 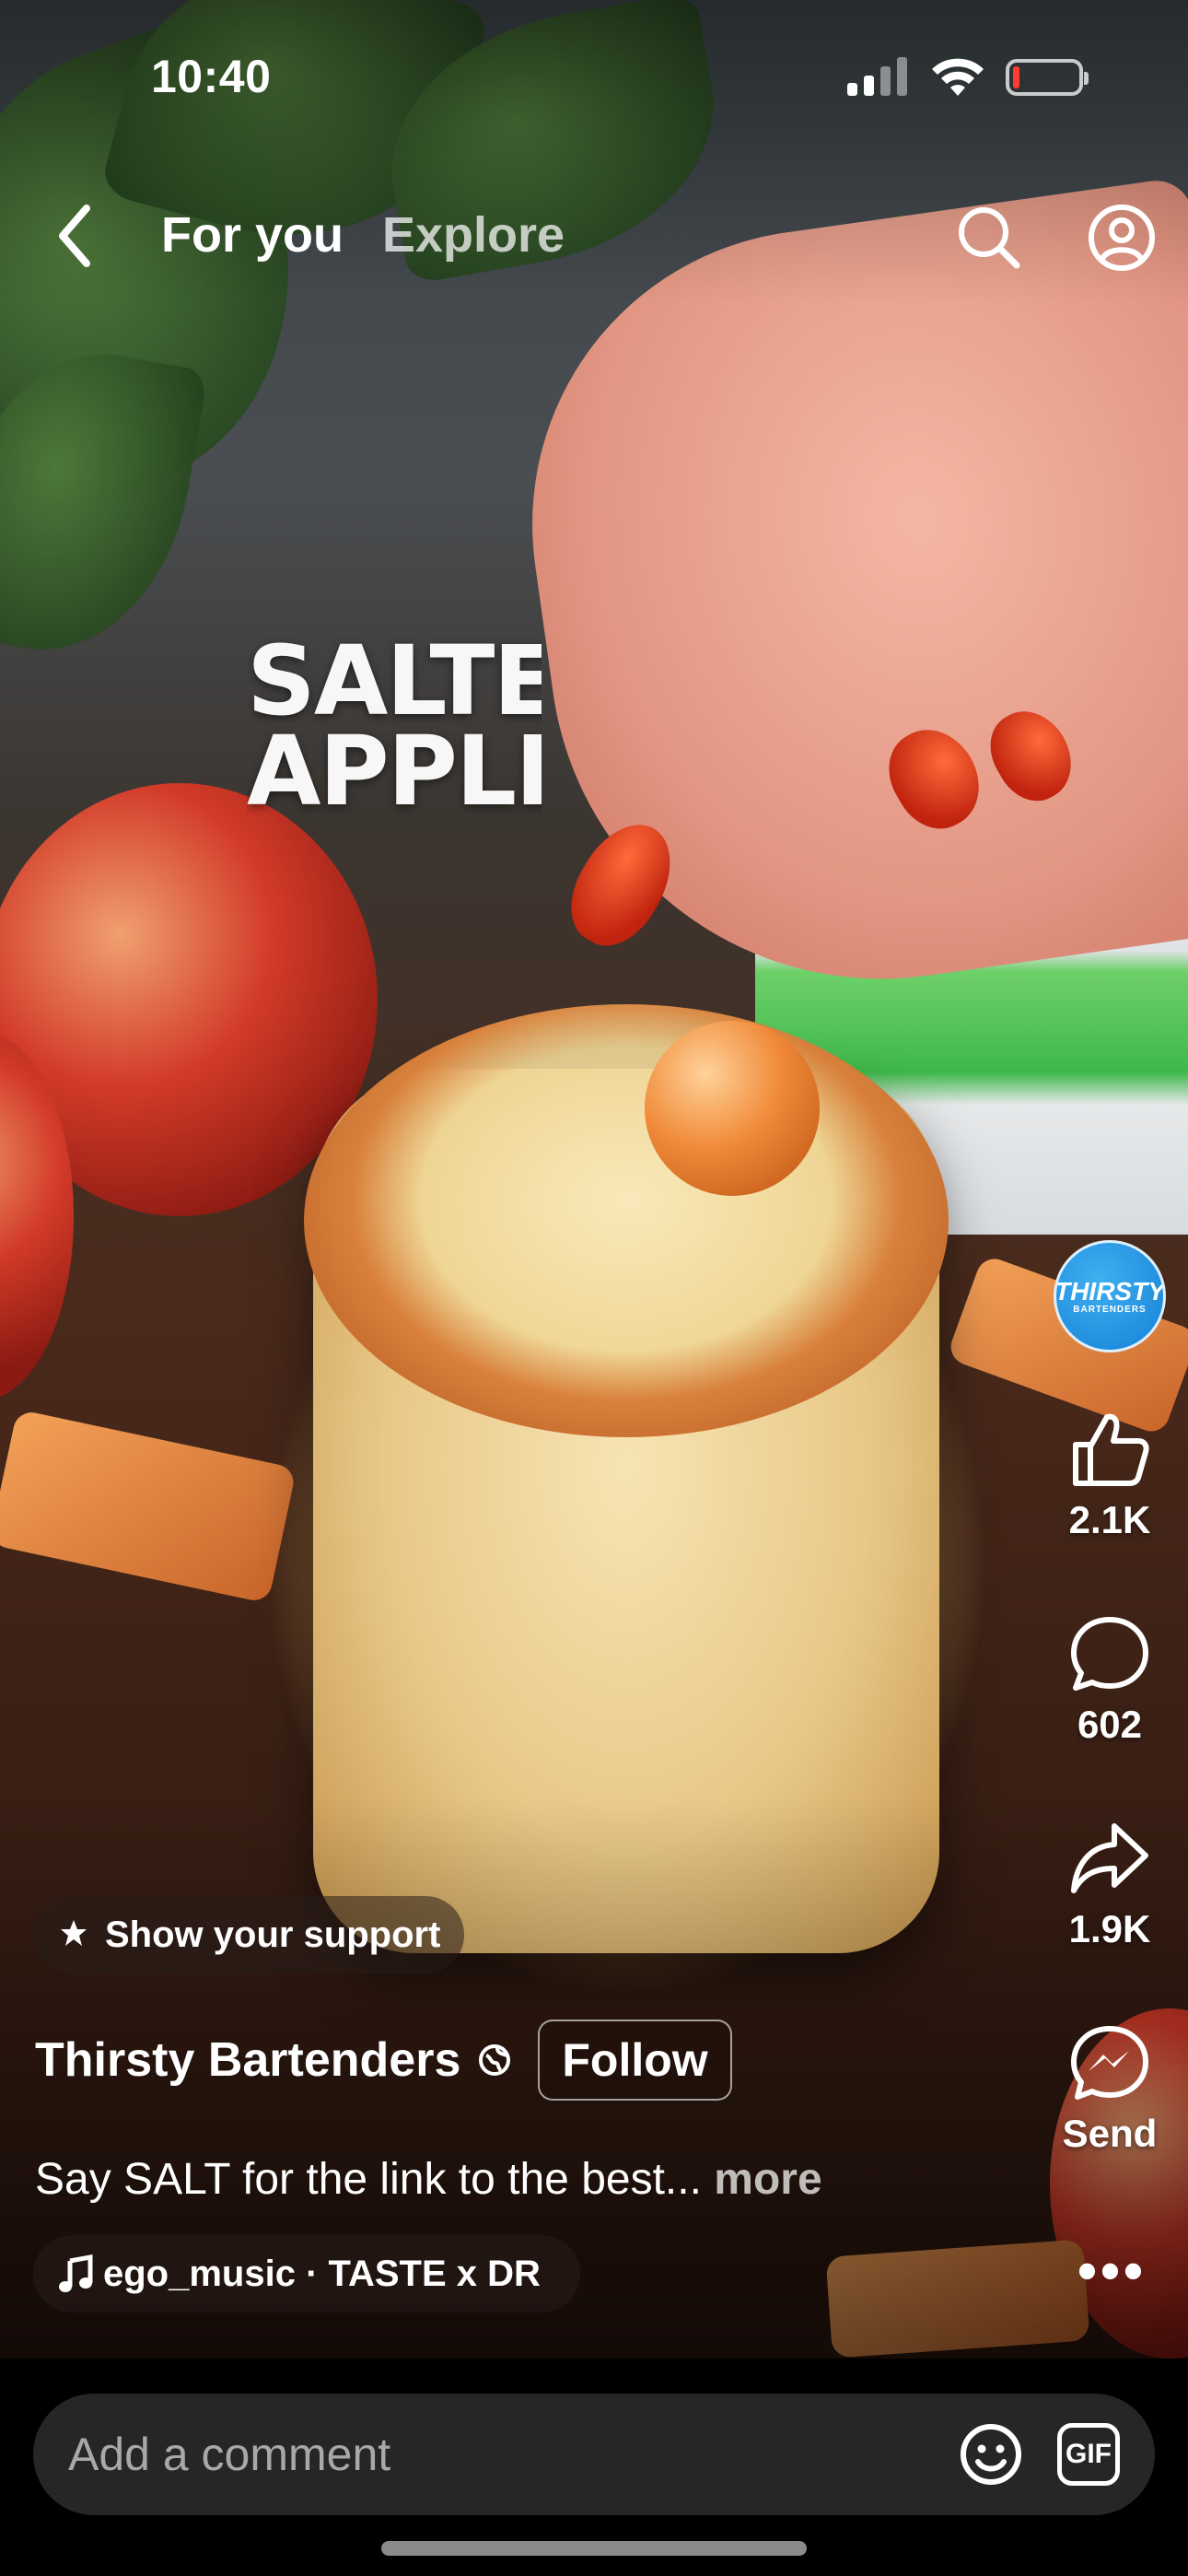 I want to click on share-action: 1.9K, so click(x=1110, y=1885).